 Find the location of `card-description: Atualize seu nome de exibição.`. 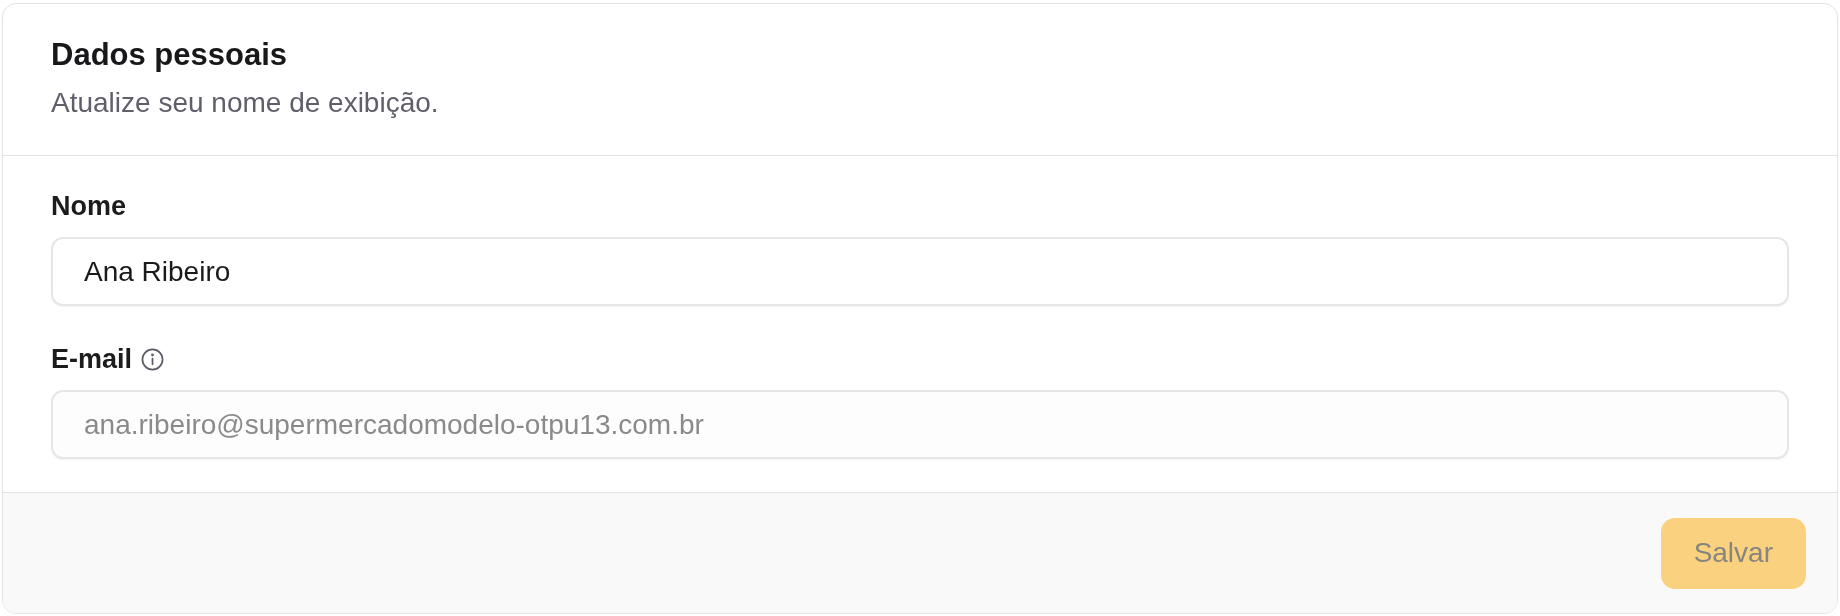

card-description: Atualize seu nome de exibição. is located at coordinates (245, 103).